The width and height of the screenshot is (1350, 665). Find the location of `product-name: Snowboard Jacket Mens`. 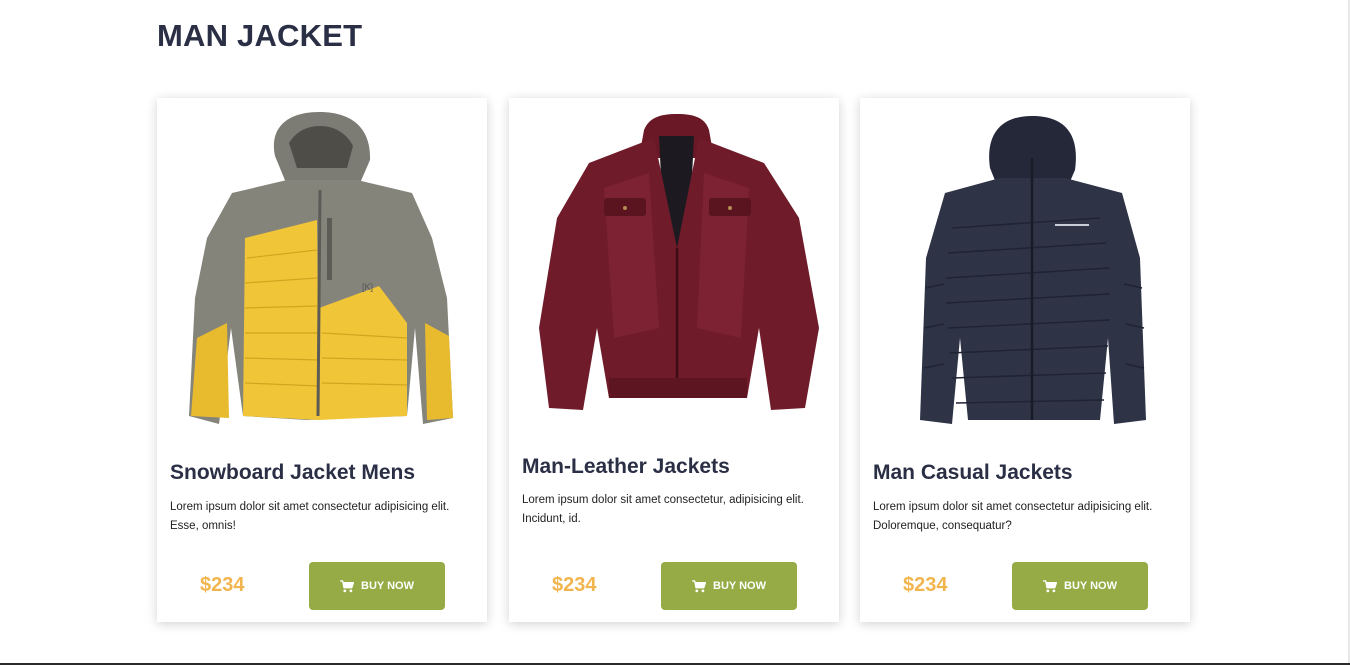

product-name: Snowboard Jacket Mens is located at coordinates (293, 472).